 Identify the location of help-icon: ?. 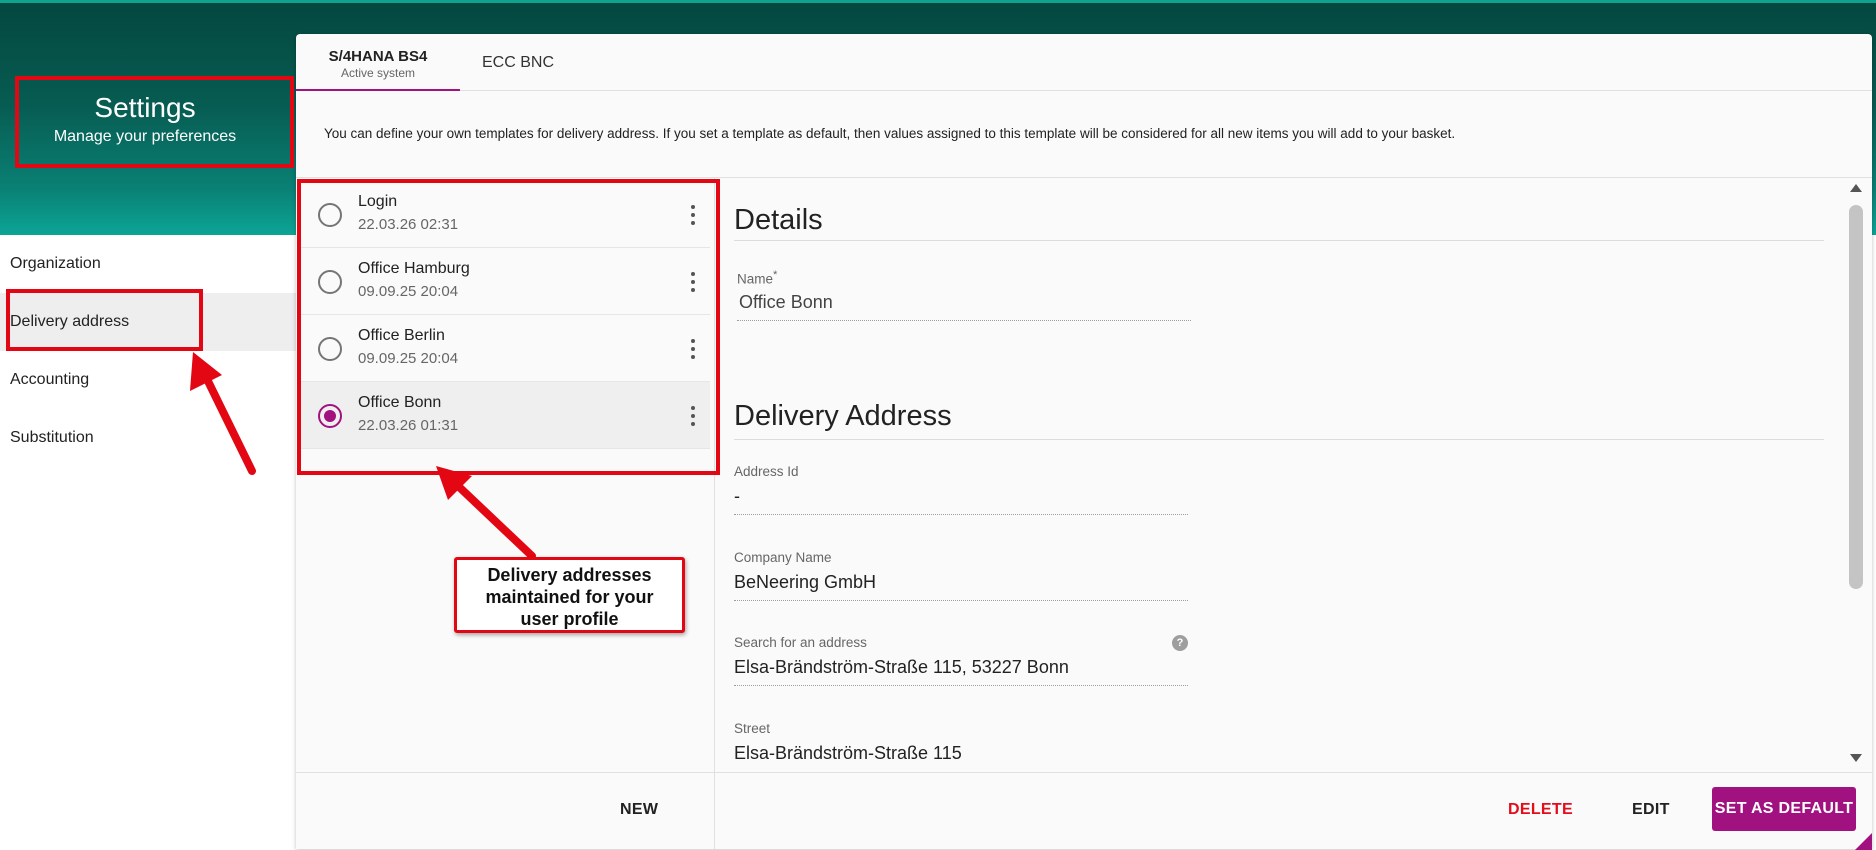
(1180, 643).